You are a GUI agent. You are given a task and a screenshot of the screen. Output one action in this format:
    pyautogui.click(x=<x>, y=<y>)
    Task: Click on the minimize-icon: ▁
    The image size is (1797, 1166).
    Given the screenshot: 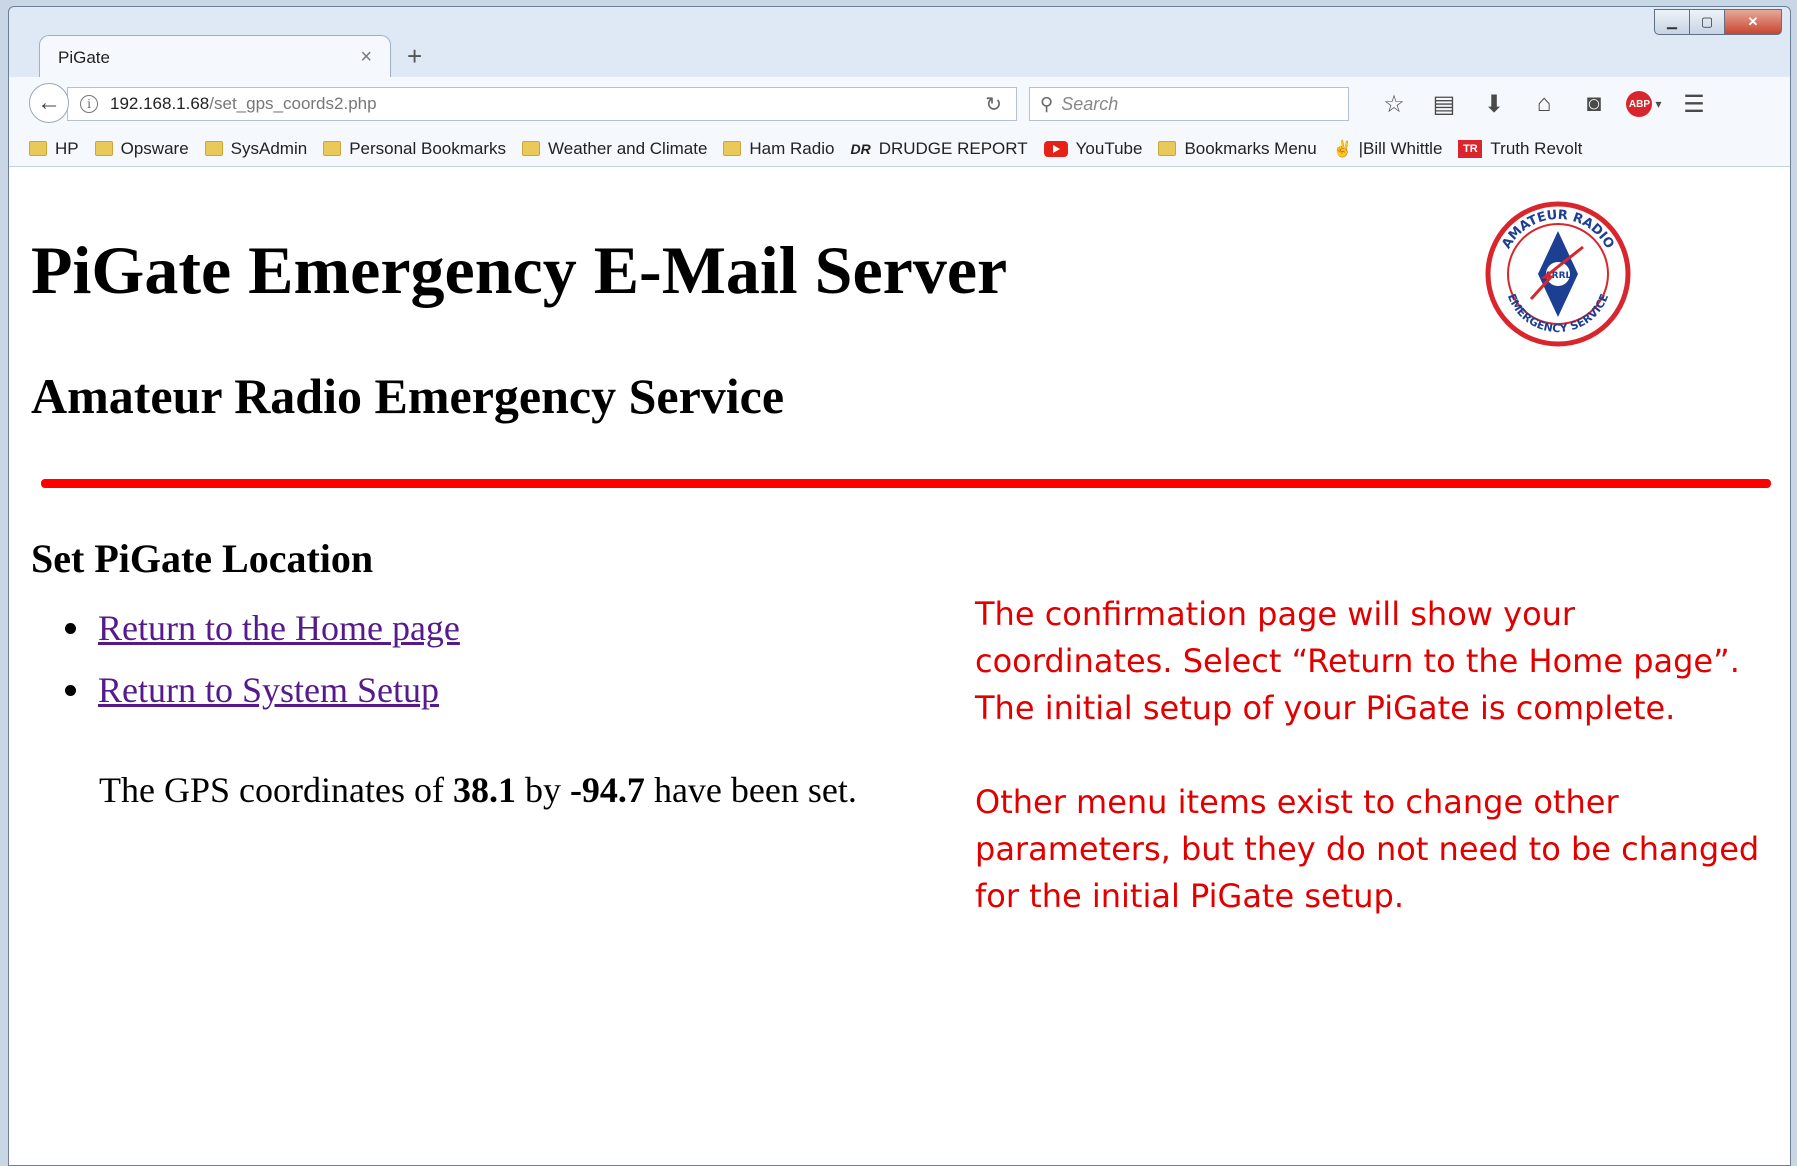 What is the action you would take?
    pyautogui.click(x=1672, y=22)
    